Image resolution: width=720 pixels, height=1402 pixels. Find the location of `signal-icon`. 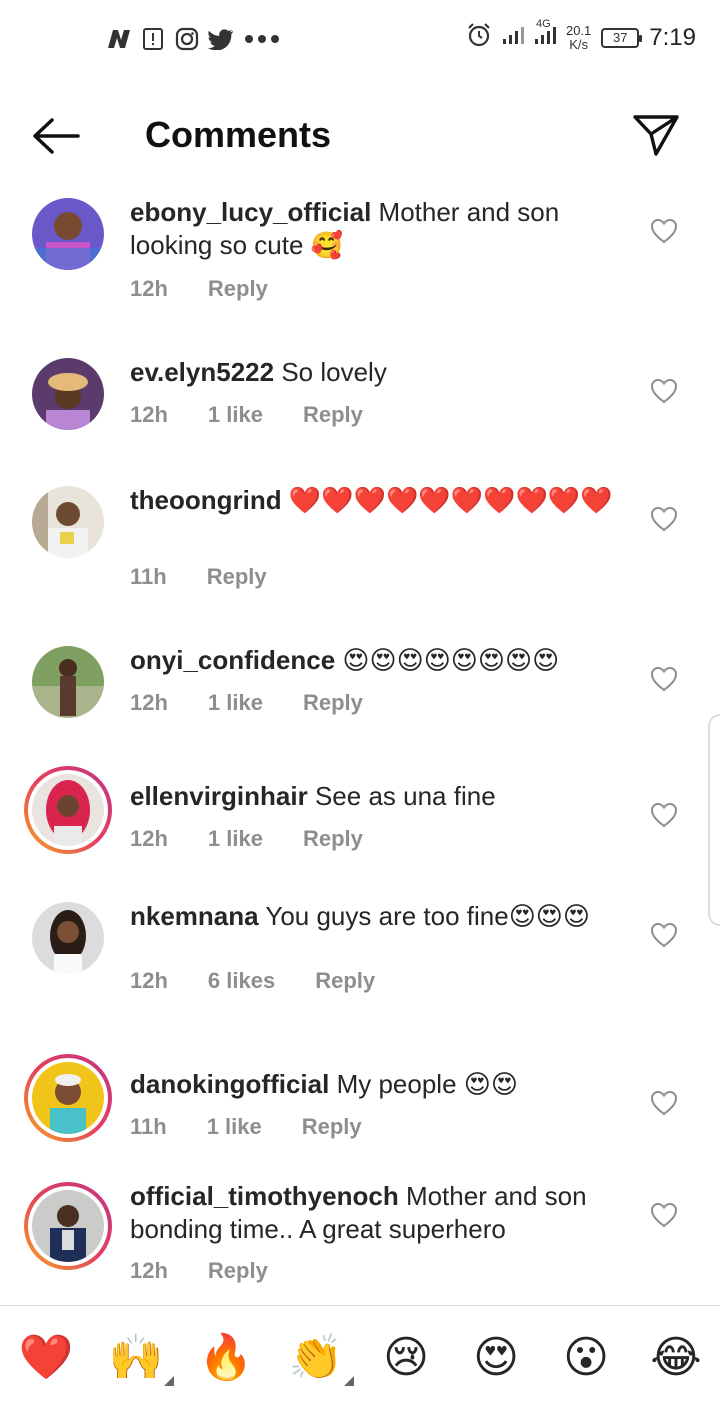

signal-icon is located at coordinates (513, 37).